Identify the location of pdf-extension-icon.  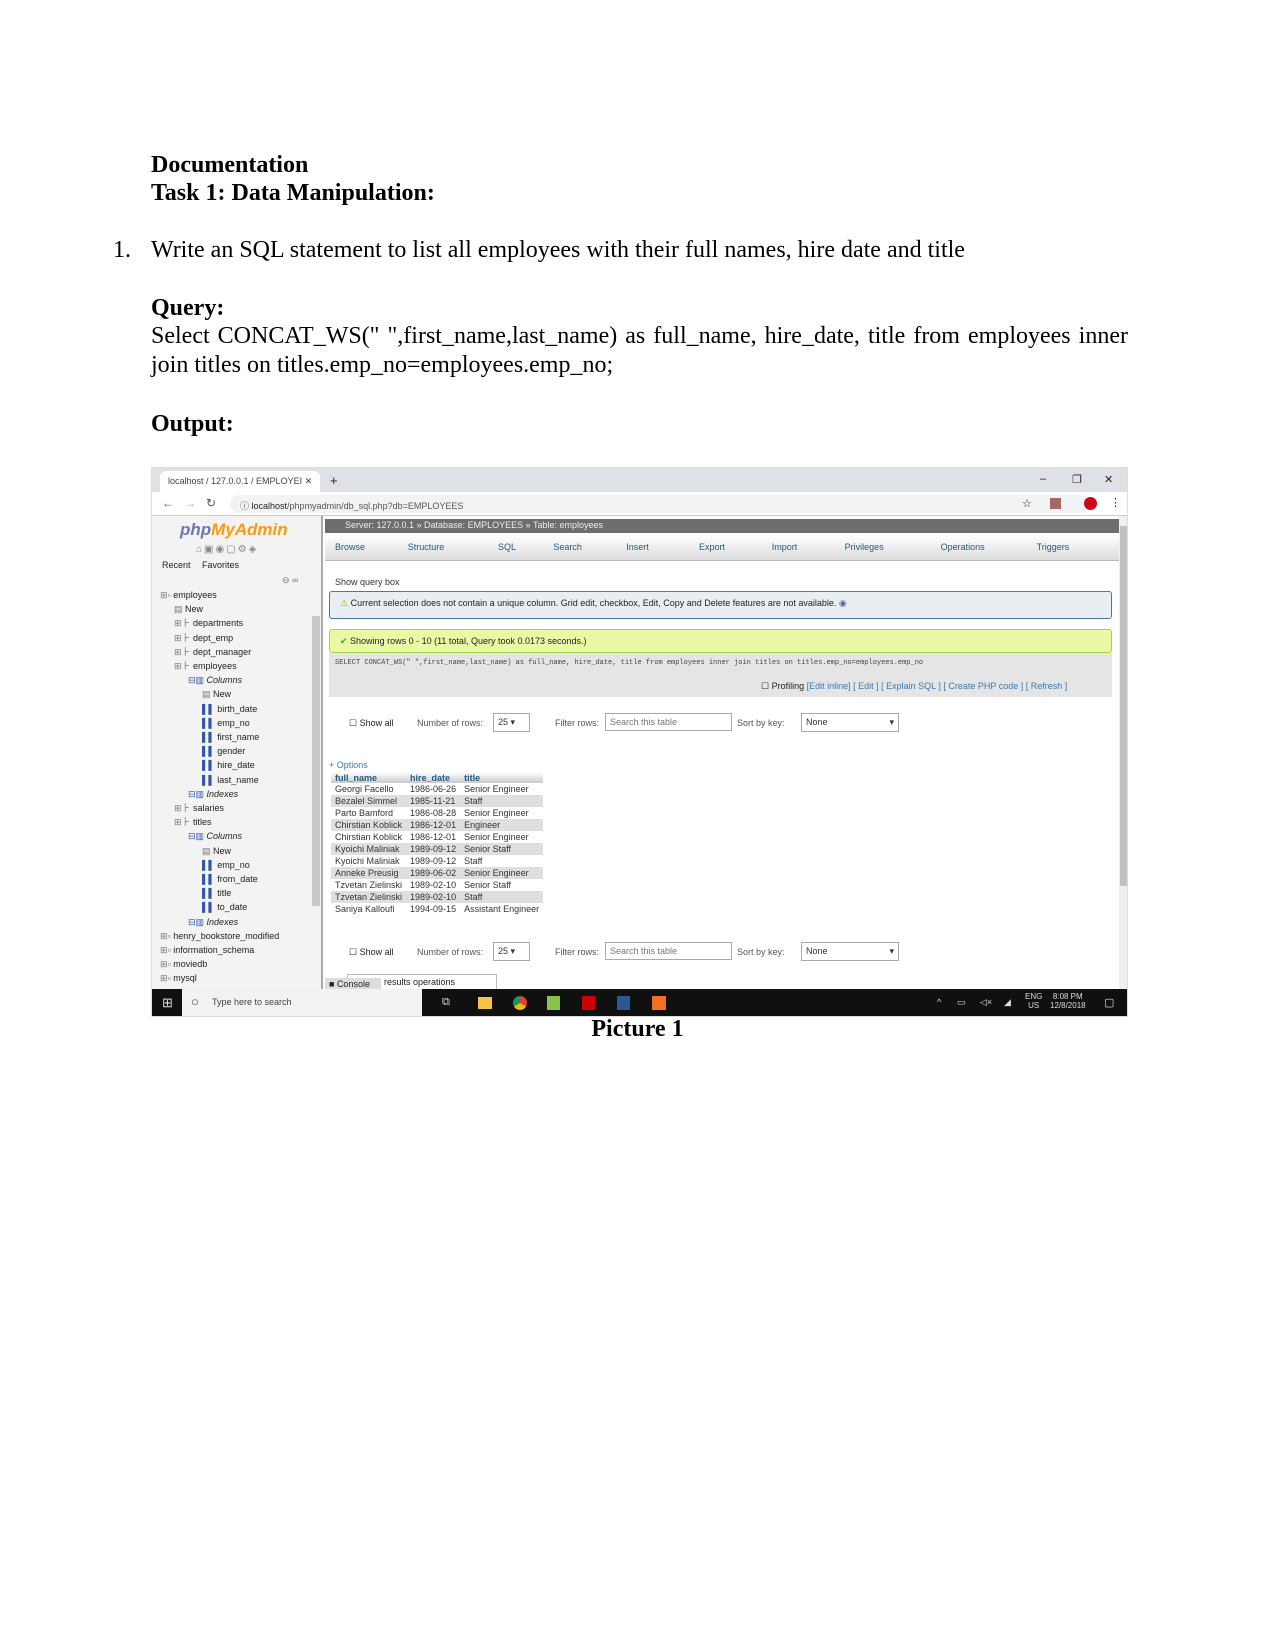
(1055, 503).